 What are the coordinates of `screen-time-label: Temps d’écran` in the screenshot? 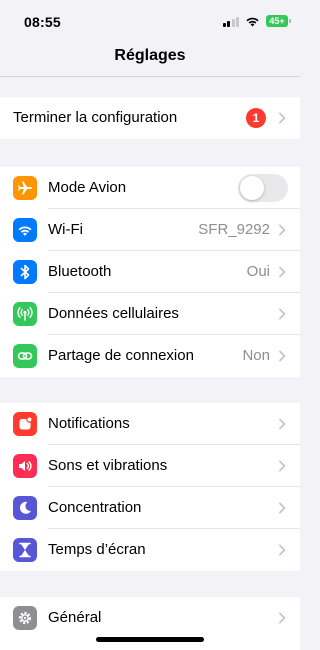 It's located at (97, 549).